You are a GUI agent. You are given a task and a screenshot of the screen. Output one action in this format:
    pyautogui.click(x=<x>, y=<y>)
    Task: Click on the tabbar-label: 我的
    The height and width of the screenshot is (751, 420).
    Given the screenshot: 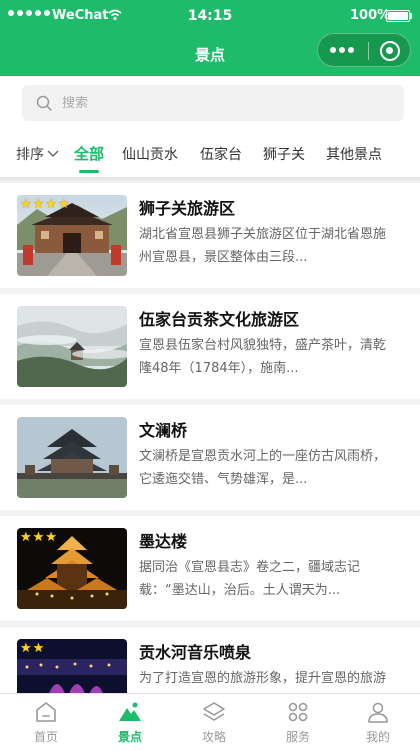 What is the action you would take?
    pyautogui.click(x=377, y=737)
    